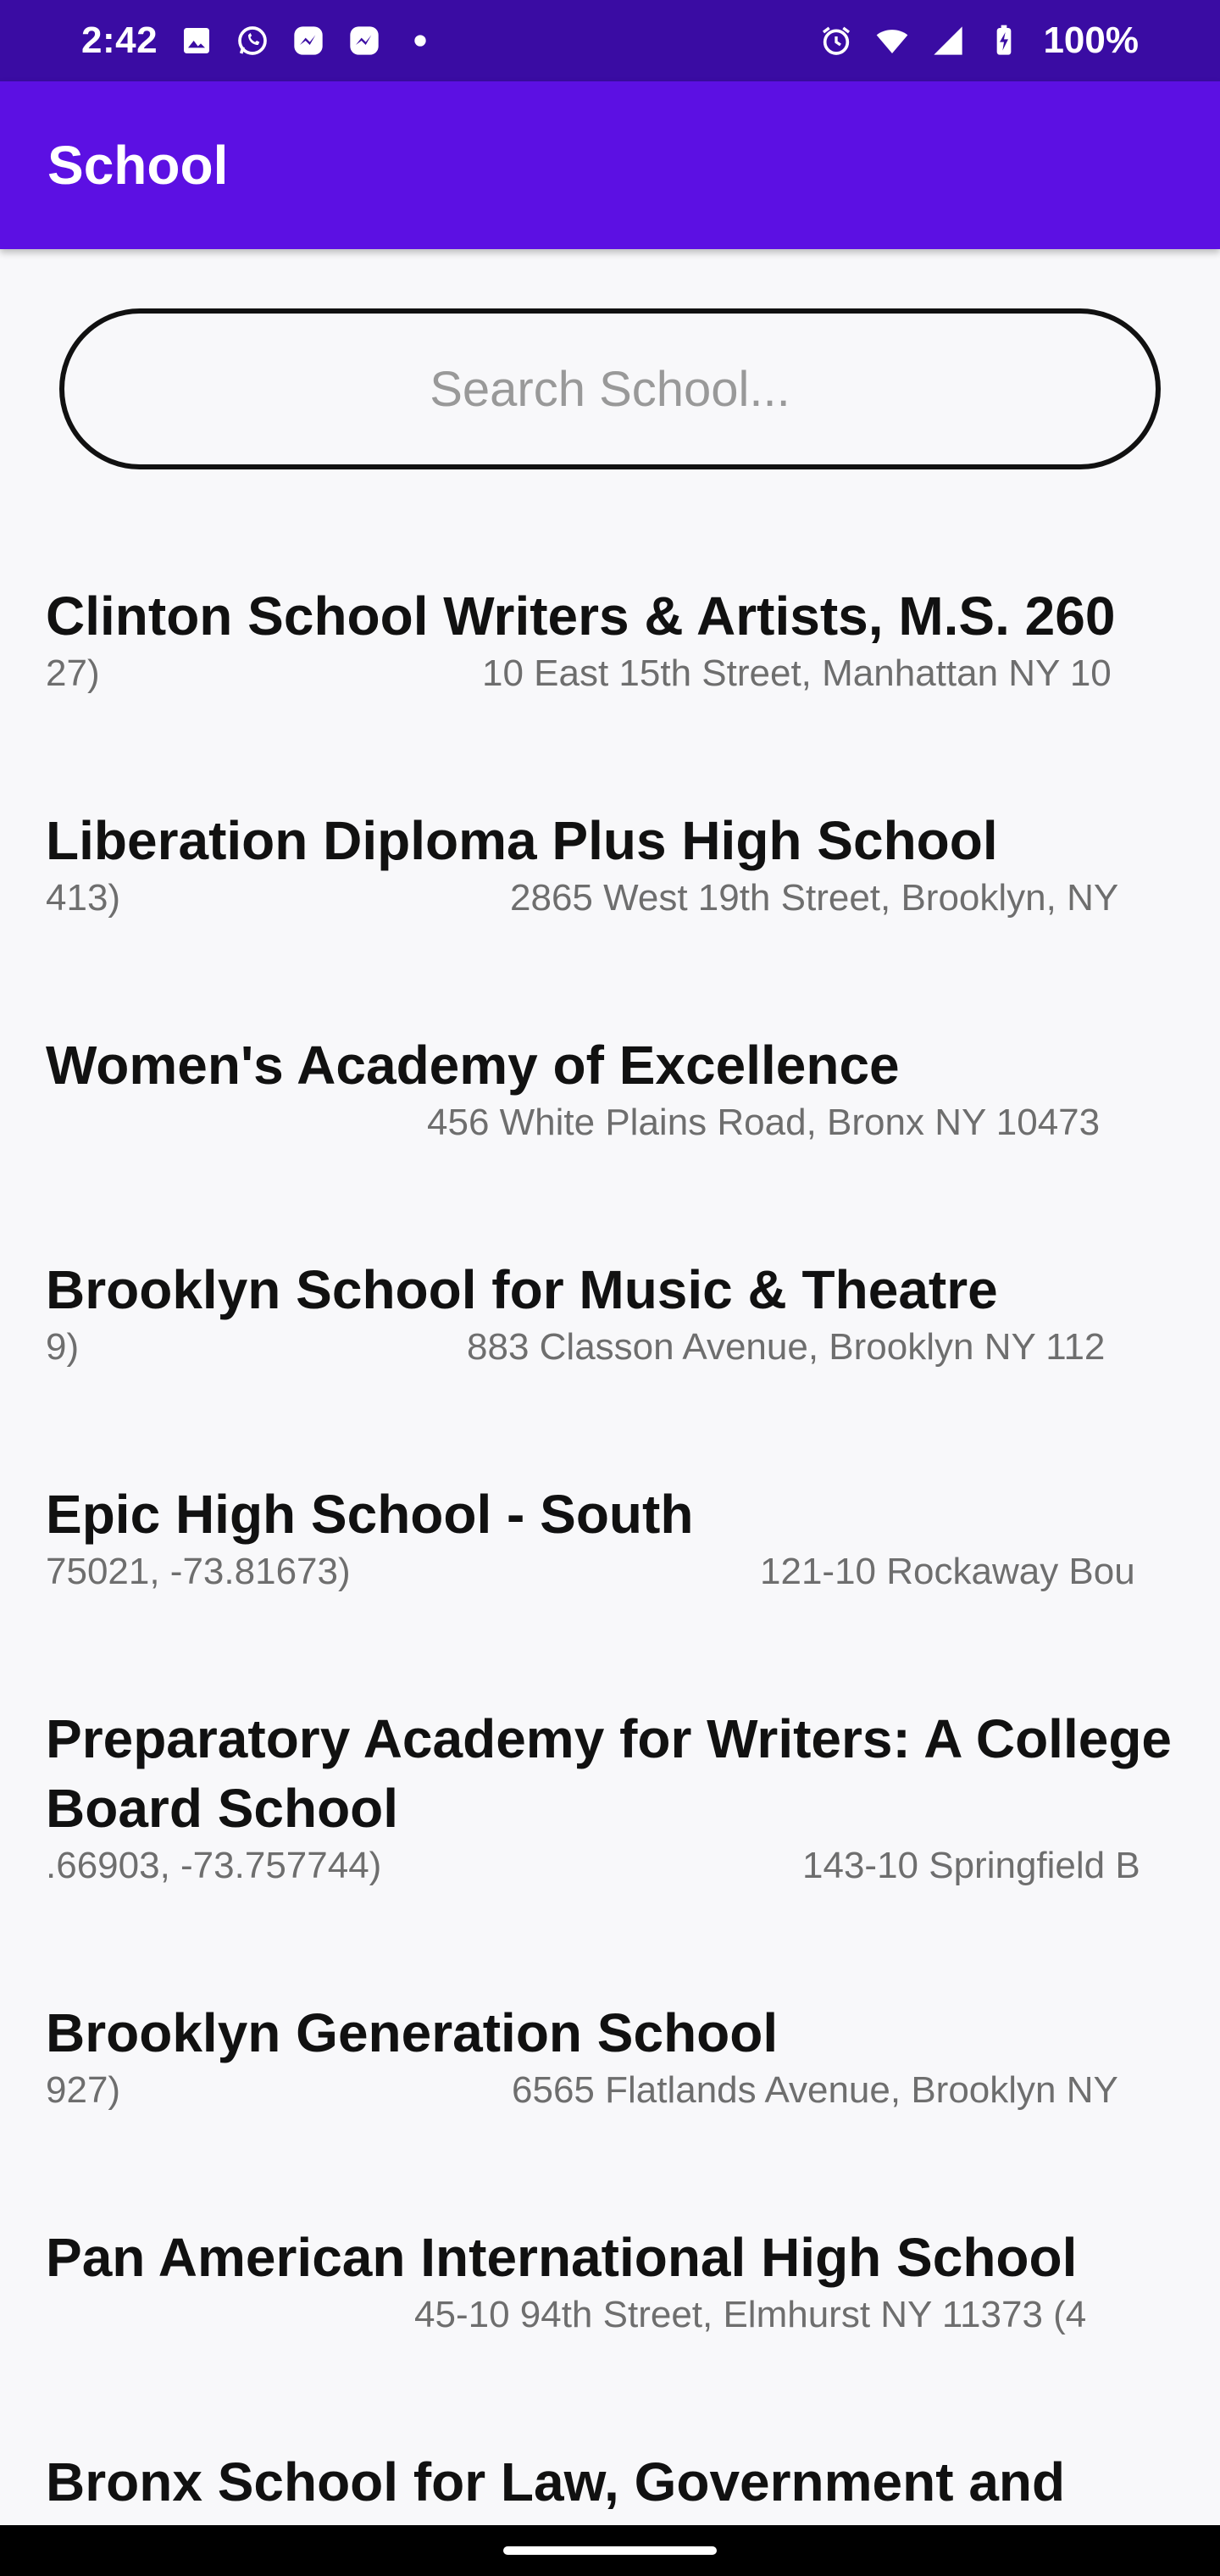 Image resolution: width=1220 pixels, height=2576 pixels. What do you see at coordinates (73, 673) in the screenshot?
I see `school-coordinates: 27)` at bounding box center [73, 673].